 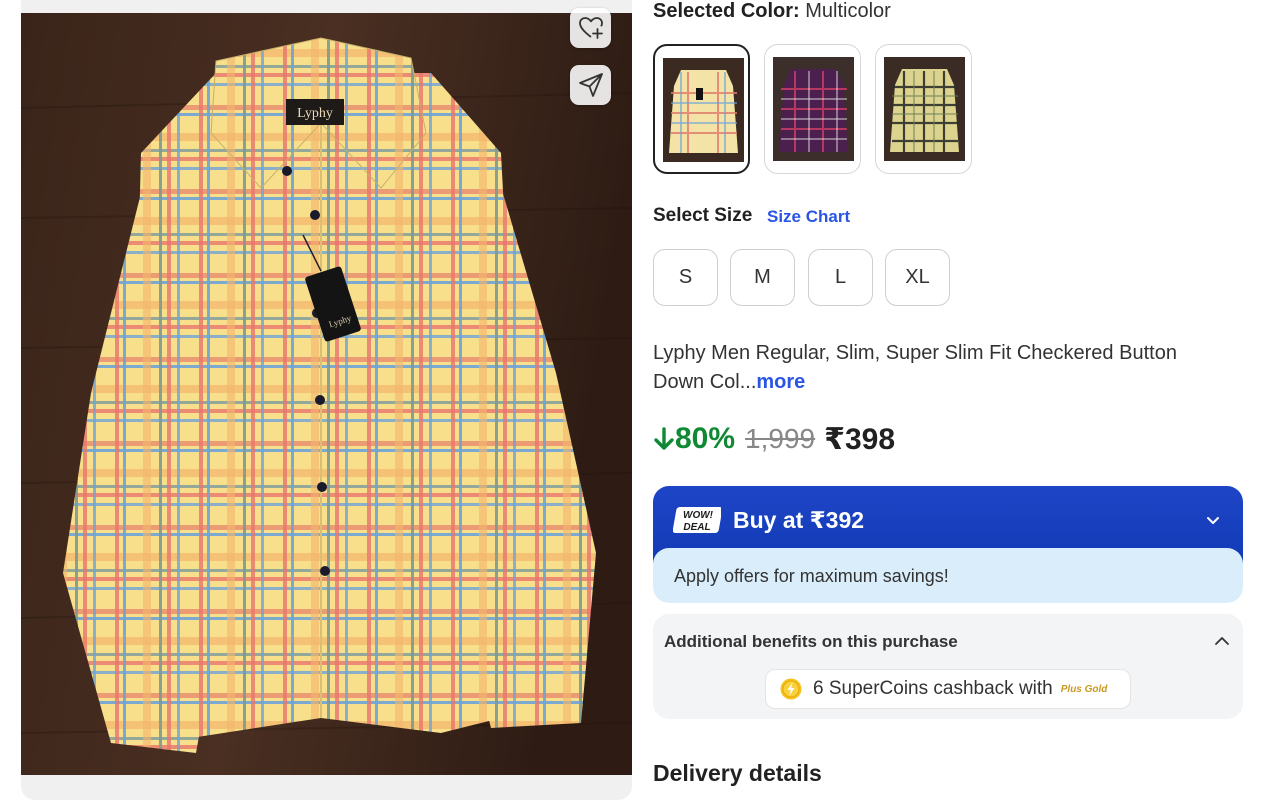 I want to click on color-swatch-purple, so click(x=812, y=109).